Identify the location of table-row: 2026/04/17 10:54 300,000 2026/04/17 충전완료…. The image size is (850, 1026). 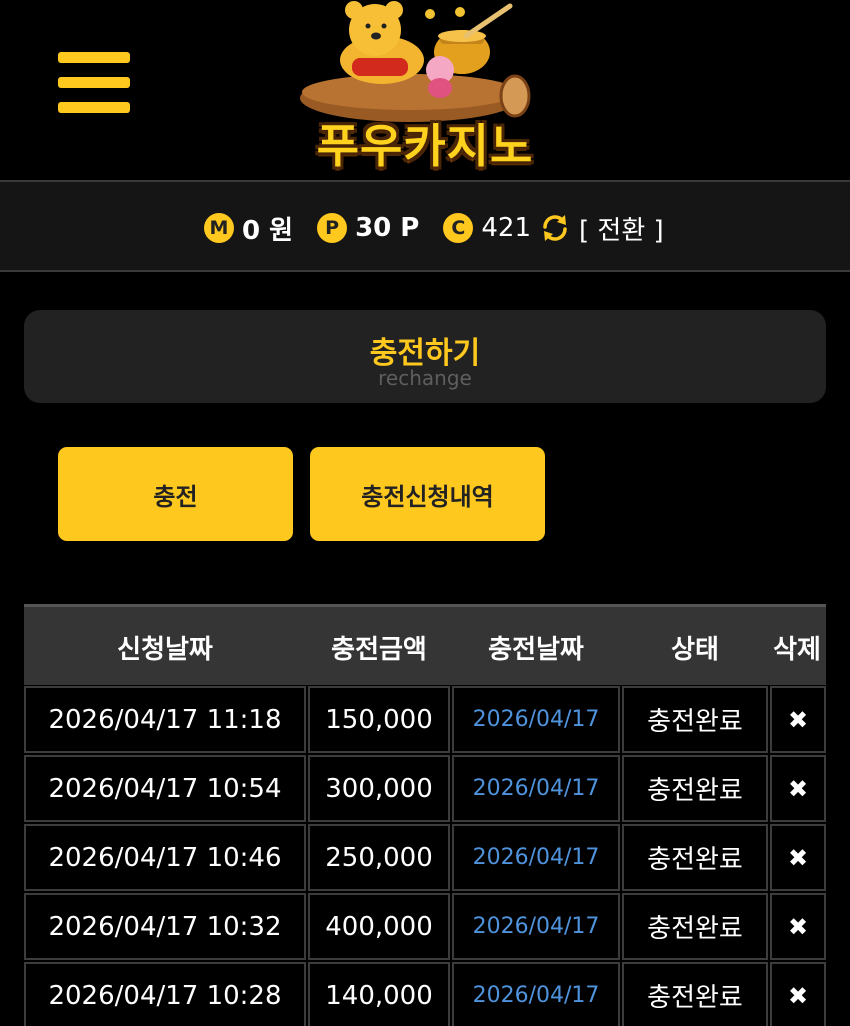
(425, 788).